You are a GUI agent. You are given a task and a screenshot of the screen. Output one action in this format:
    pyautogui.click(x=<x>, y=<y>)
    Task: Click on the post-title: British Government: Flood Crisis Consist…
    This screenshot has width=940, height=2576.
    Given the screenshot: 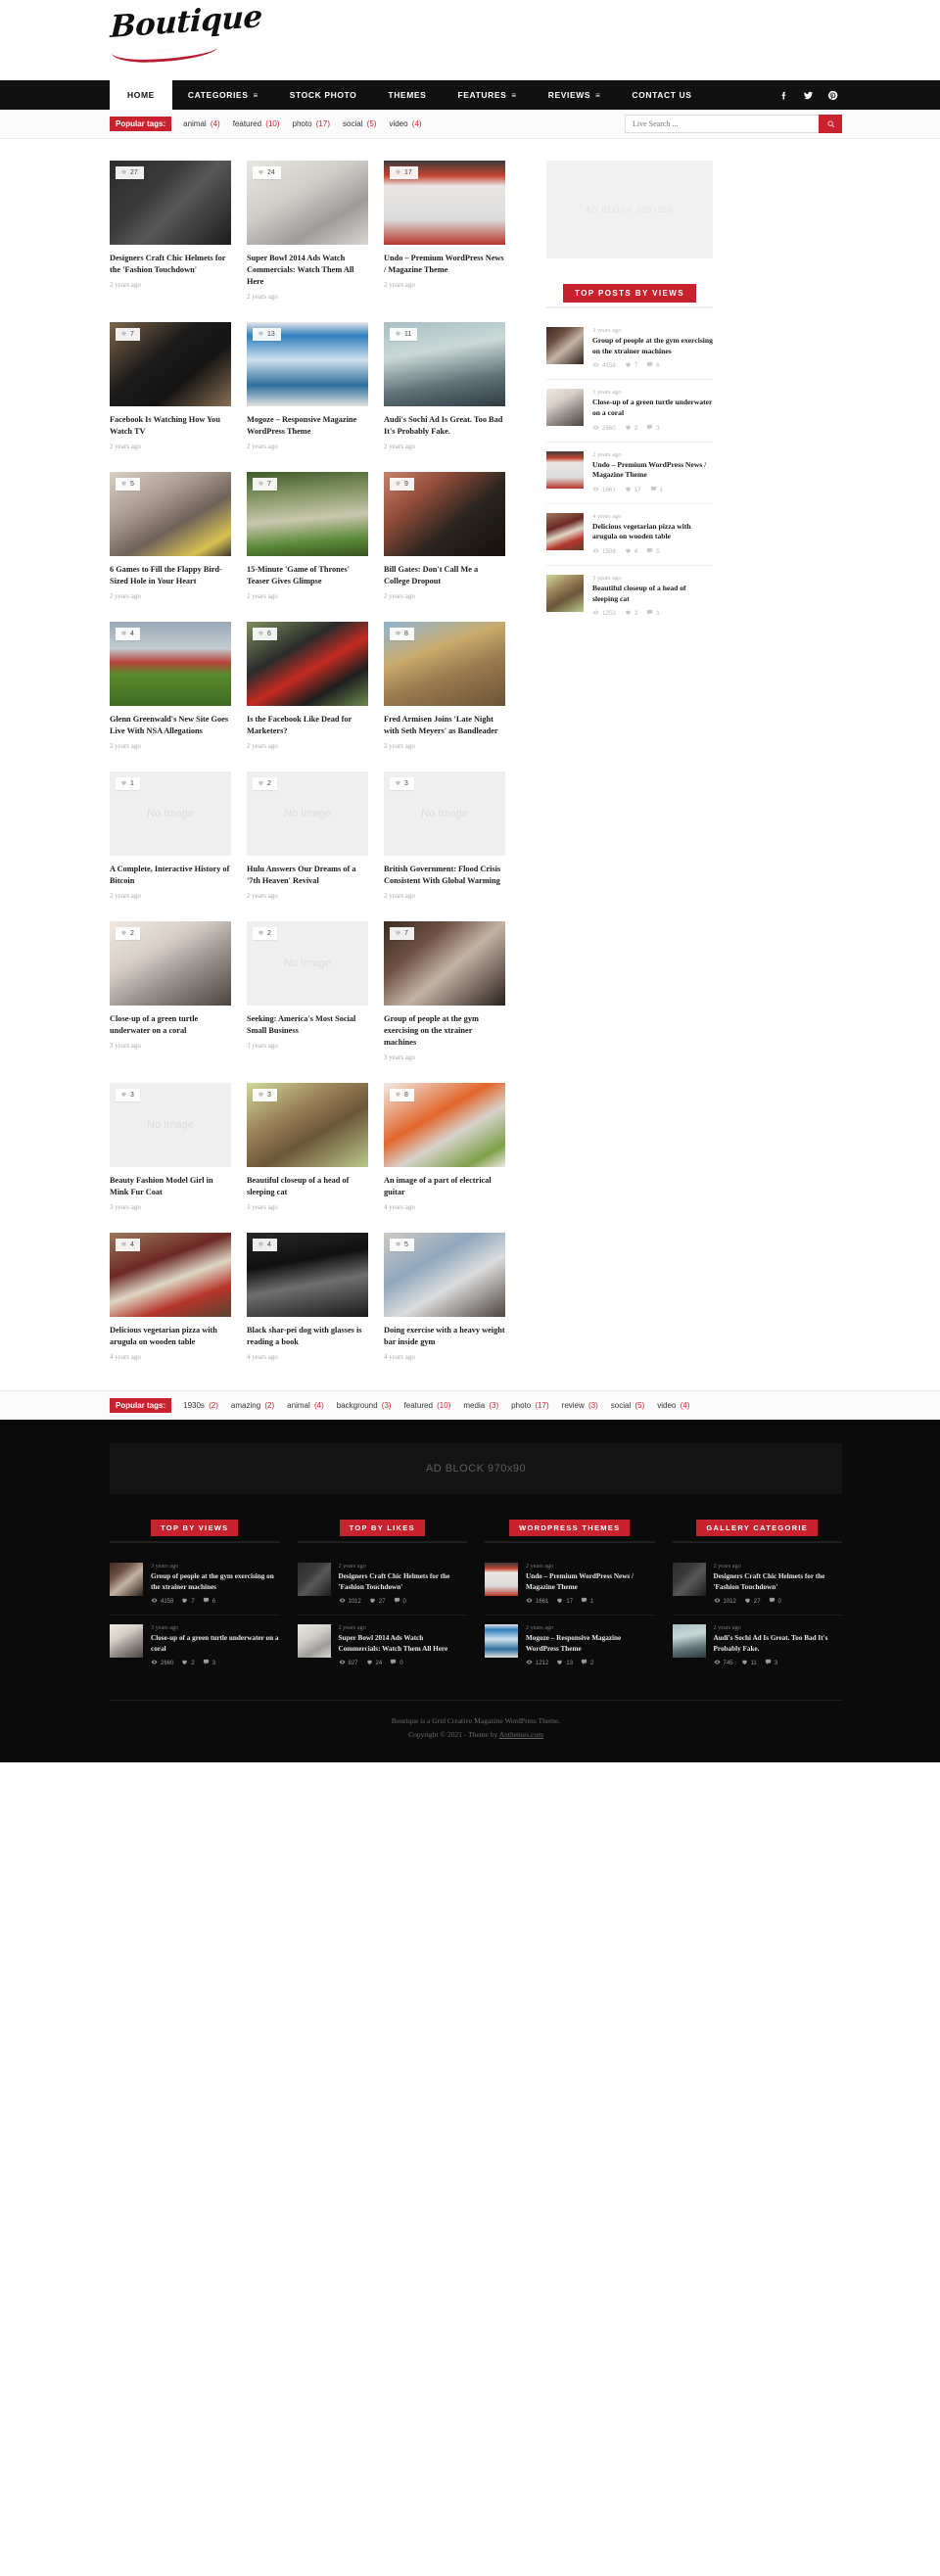 What is the action you would take?
    pyautogui.click(x=444, y=875)
    